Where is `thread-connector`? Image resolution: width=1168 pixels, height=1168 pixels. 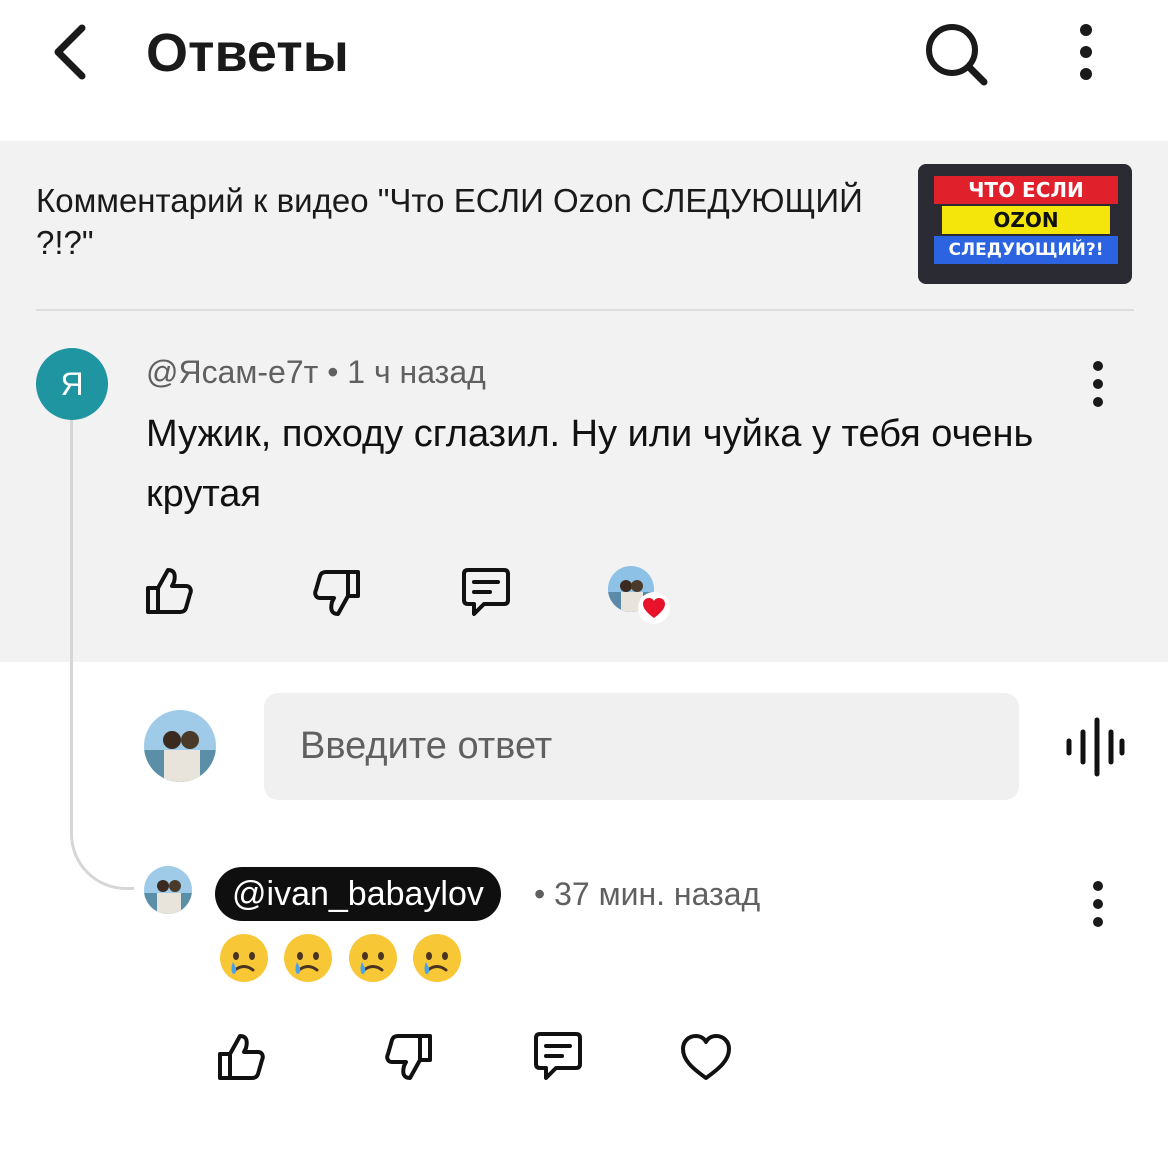 thread-connector is located at coordinates (102, 655).